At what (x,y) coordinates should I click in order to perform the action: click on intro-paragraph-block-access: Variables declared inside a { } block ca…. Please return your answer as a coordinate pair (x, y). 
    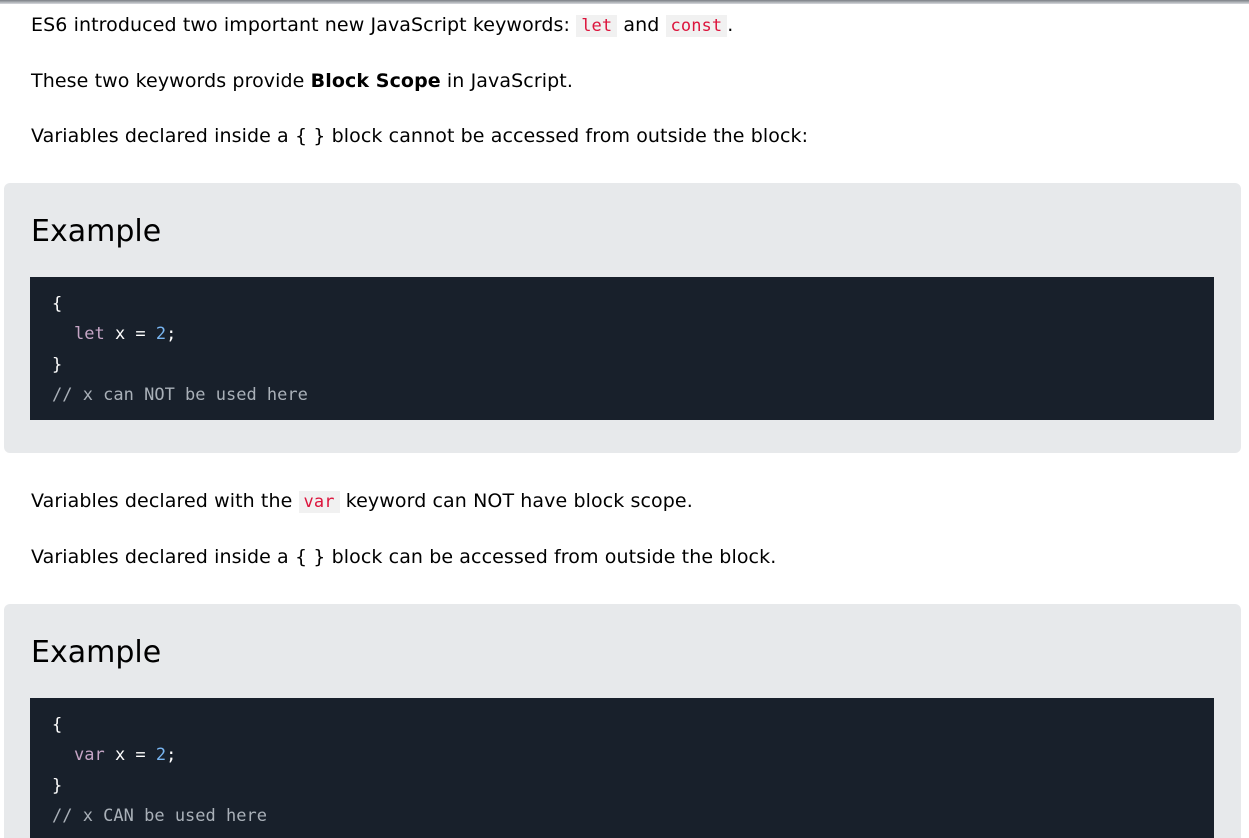
    Looking at the image, I should click on (420, 136).